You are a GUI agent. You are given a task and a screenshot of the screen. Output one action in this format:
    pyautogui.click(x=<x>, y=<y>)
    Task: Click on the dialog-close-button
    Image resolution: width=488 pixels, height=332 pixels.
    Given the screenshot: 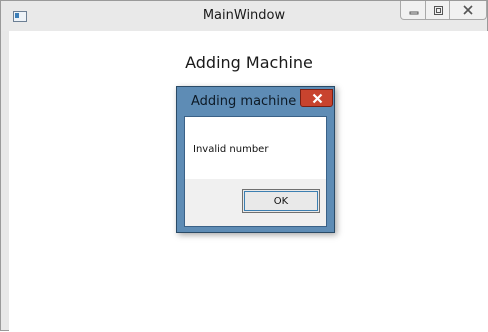 What is the action you would take?
    pyautogui.click(x=316, y=98)
    